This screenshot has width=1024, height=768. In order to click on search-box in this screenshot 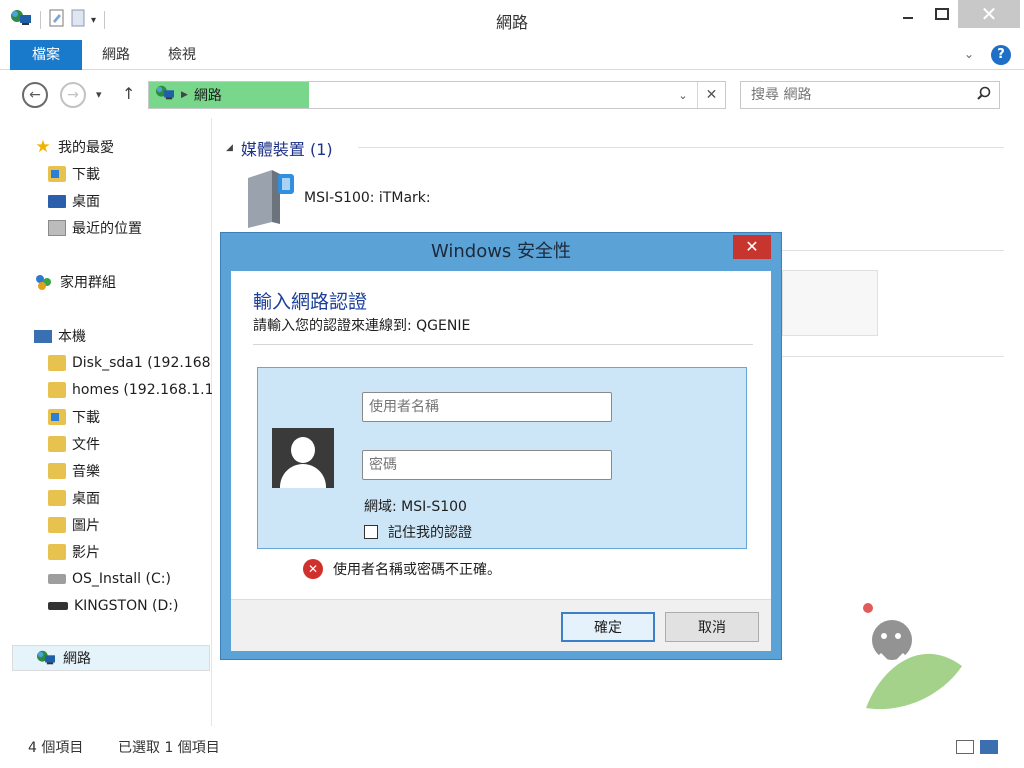, I will do `click(870, 95)`.